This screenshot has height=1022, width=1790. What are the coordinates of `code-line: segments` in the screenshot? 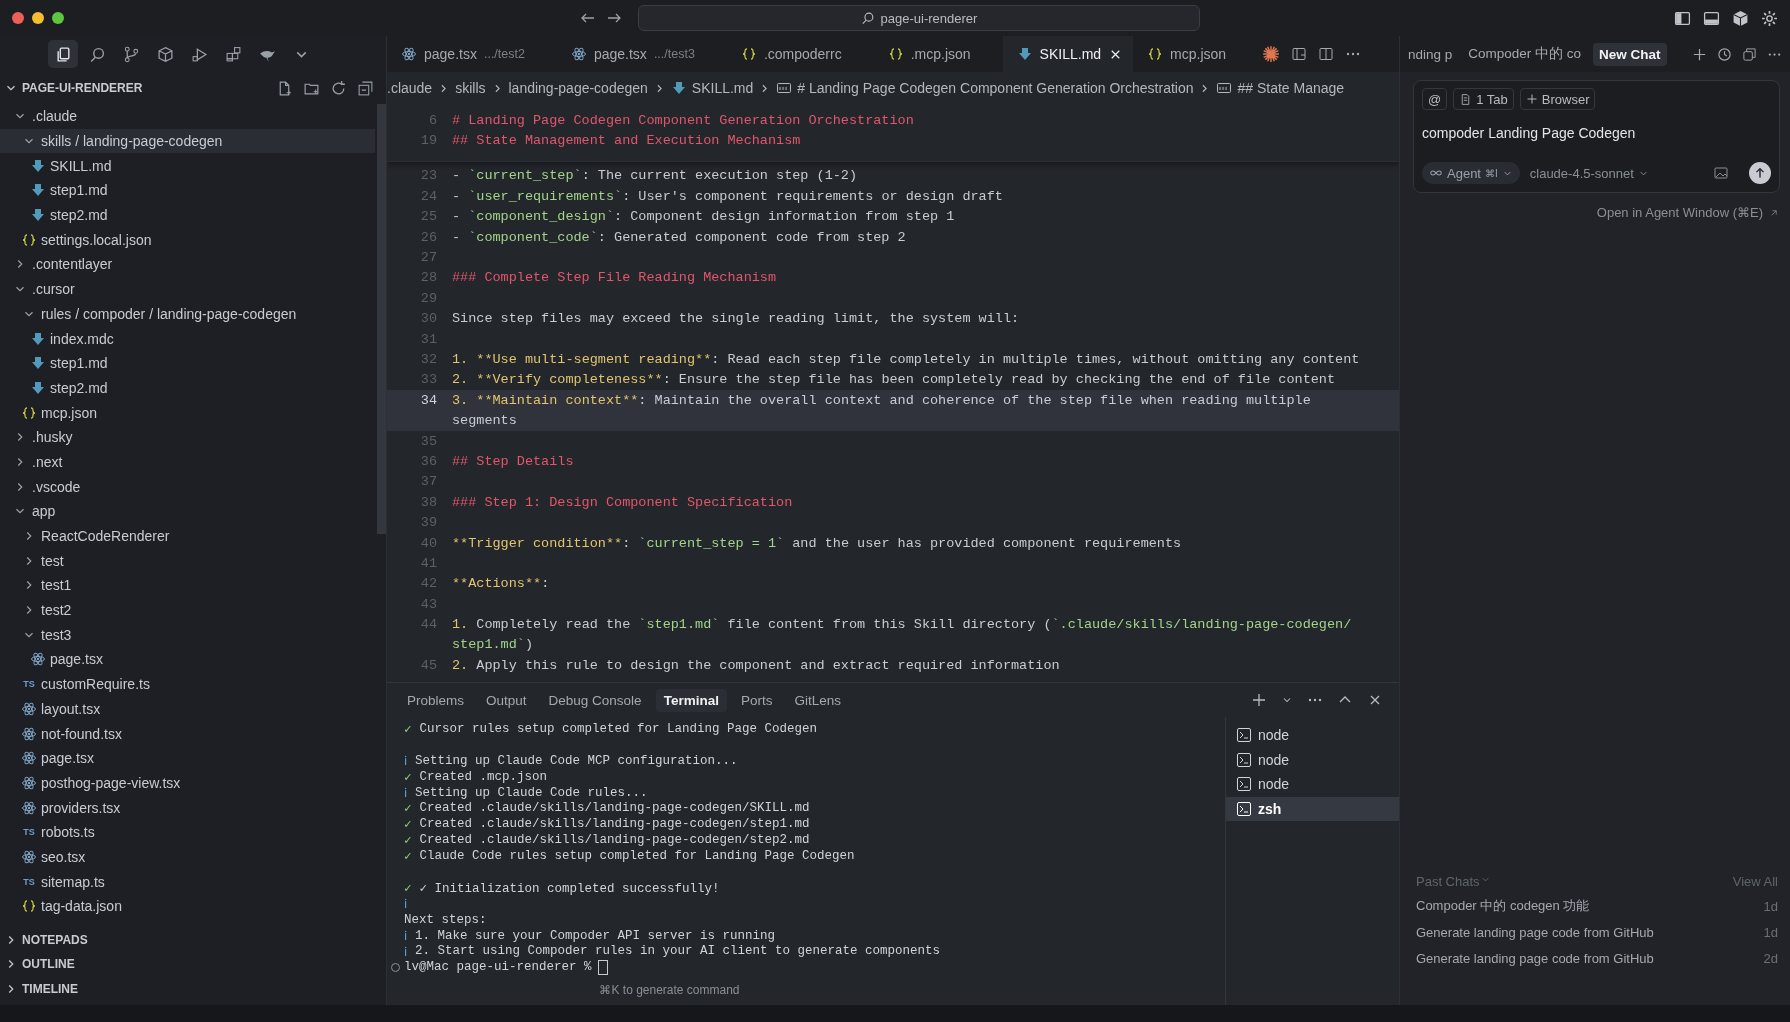 It's located at (484, 421).